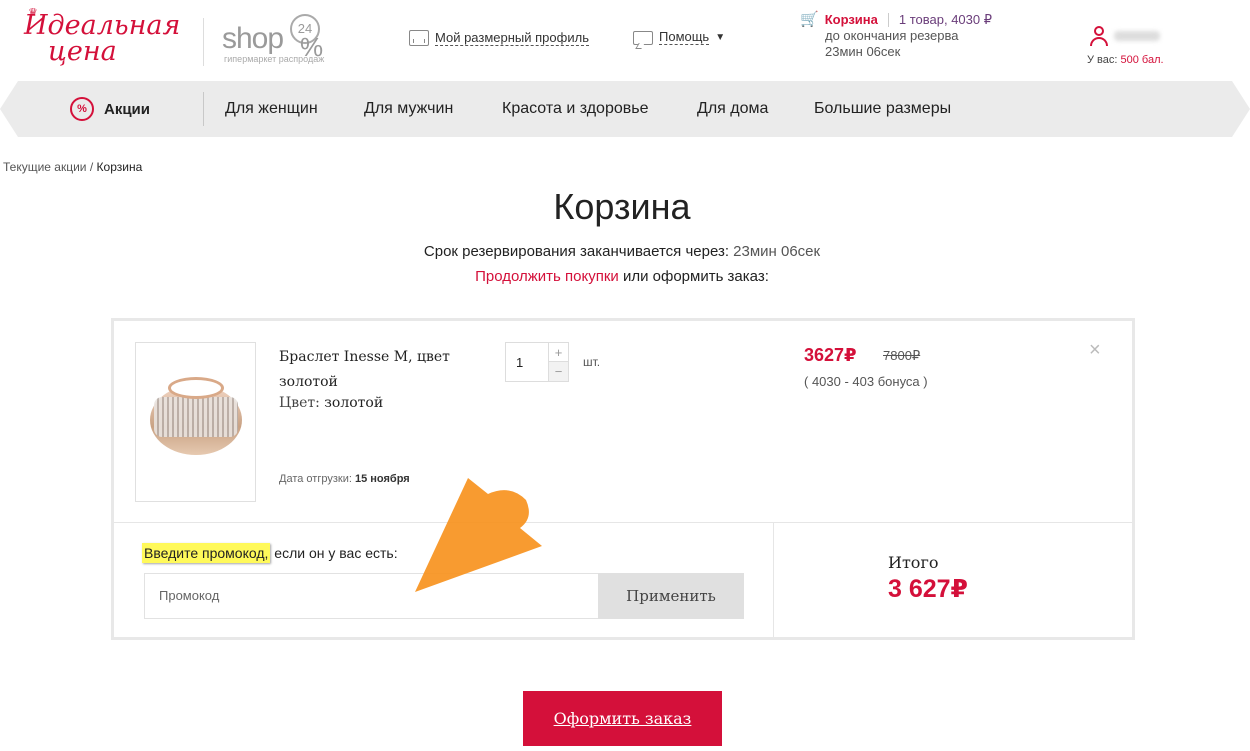 This screenshot has height=751, width=1250. I want to click on site-logo: ♛ Идеальная цена, so click(102, 36).